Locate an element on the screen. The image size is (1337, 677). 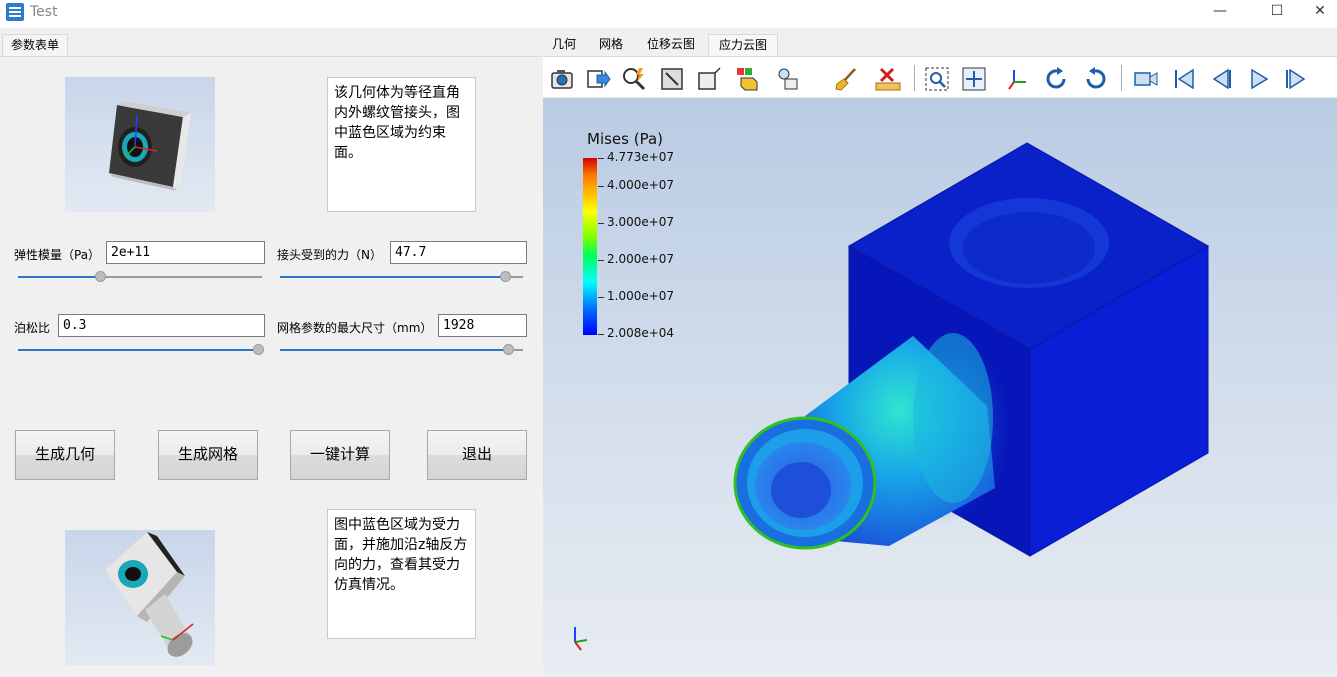
top-description: 该几何体为等径直角内外螺纹管接头，图中蓝色区域为约束面。 is located at coordinates (401, 144).